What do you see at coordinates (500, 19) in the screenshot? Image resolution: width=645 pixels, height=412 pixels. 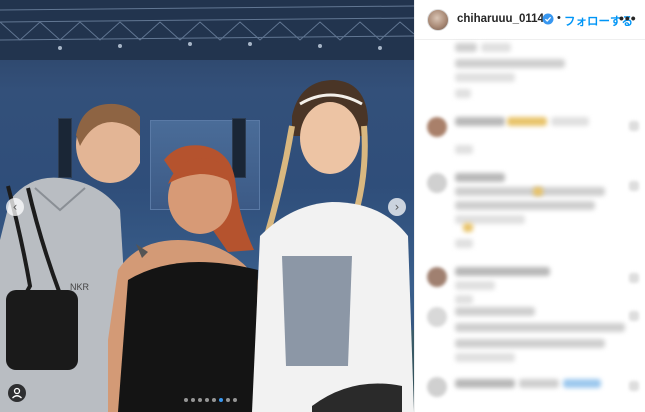 I see `username-link: chiharuuu_0114` at bounding box center [500, 19].